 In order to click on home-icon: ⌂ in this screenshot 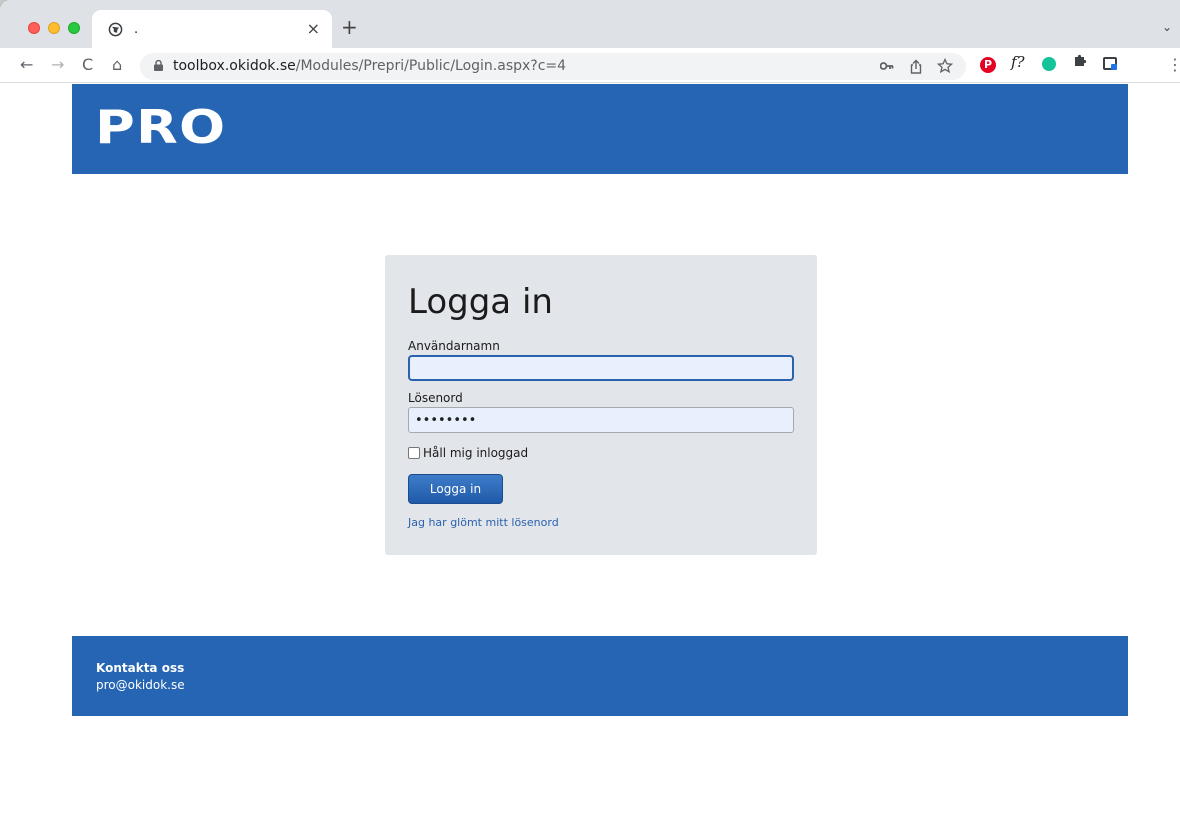, I will do `click(117, 65)`.